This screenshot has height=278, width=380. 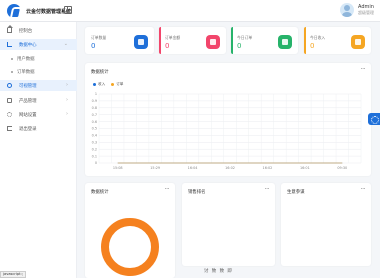 I want to click on y-tick-label: 0.7, so click(x=94, y=115).